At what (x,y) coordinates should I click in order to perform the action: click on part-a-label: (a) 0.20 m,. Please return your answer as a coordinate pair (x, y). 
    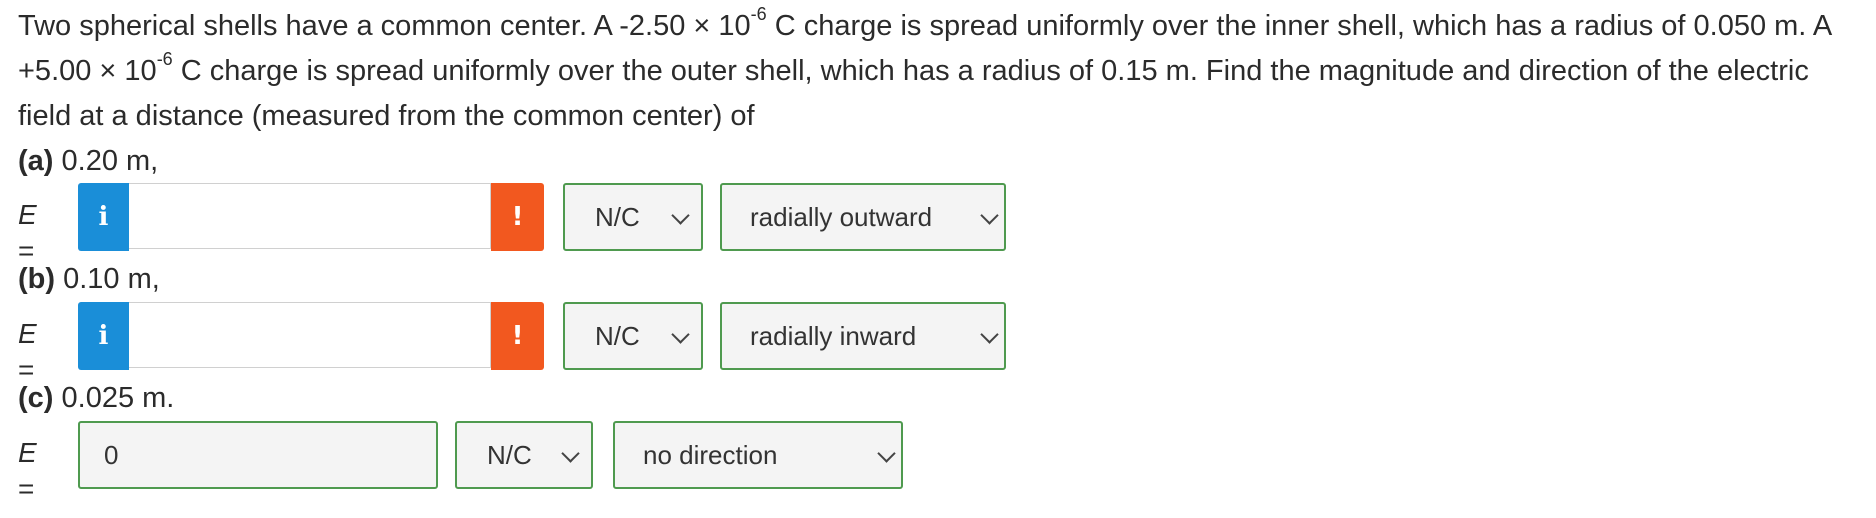
    Looking at the image, I should click on (88, 161).